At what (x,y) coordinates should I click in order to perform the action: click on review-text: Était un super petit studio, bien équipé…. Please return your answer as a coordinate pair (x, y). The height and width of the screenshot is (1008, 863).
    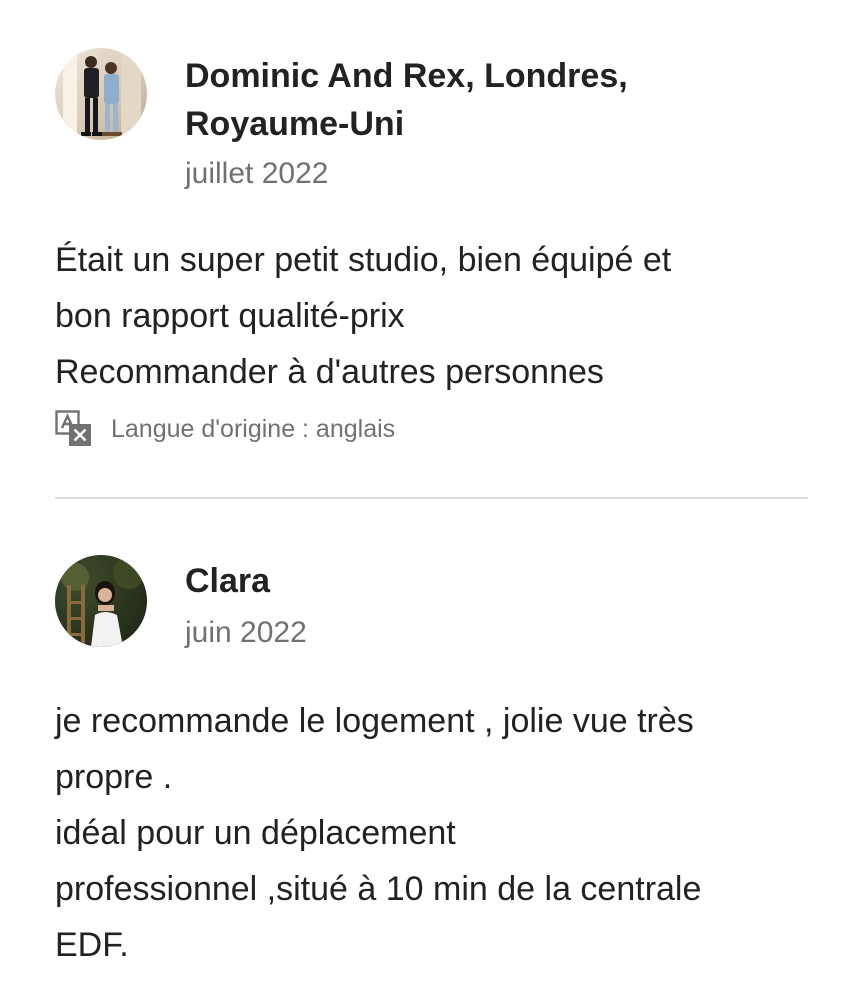
    Looking at the image, I should click on (363, 316).